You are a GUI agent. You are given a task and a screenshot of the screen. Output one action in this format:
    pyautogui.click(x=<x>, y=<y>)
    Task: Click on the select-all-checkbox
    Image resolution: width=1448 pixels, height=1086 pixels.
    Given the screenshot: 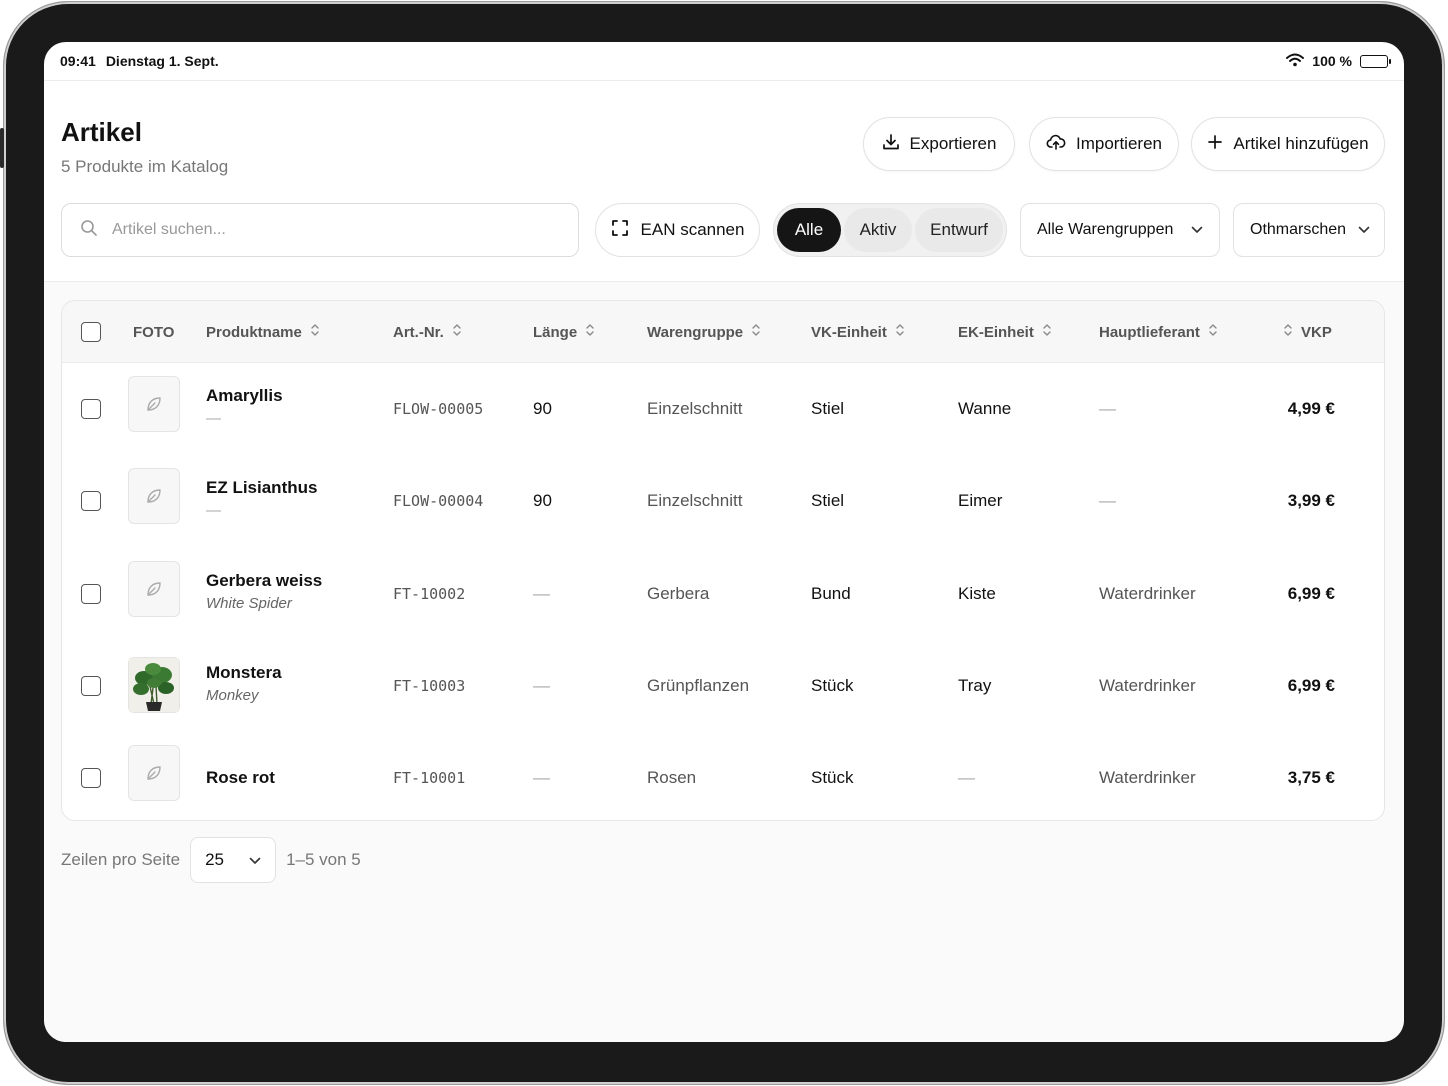 What is the action you would take?
    pyautogui.click(x=91, y=332)
    